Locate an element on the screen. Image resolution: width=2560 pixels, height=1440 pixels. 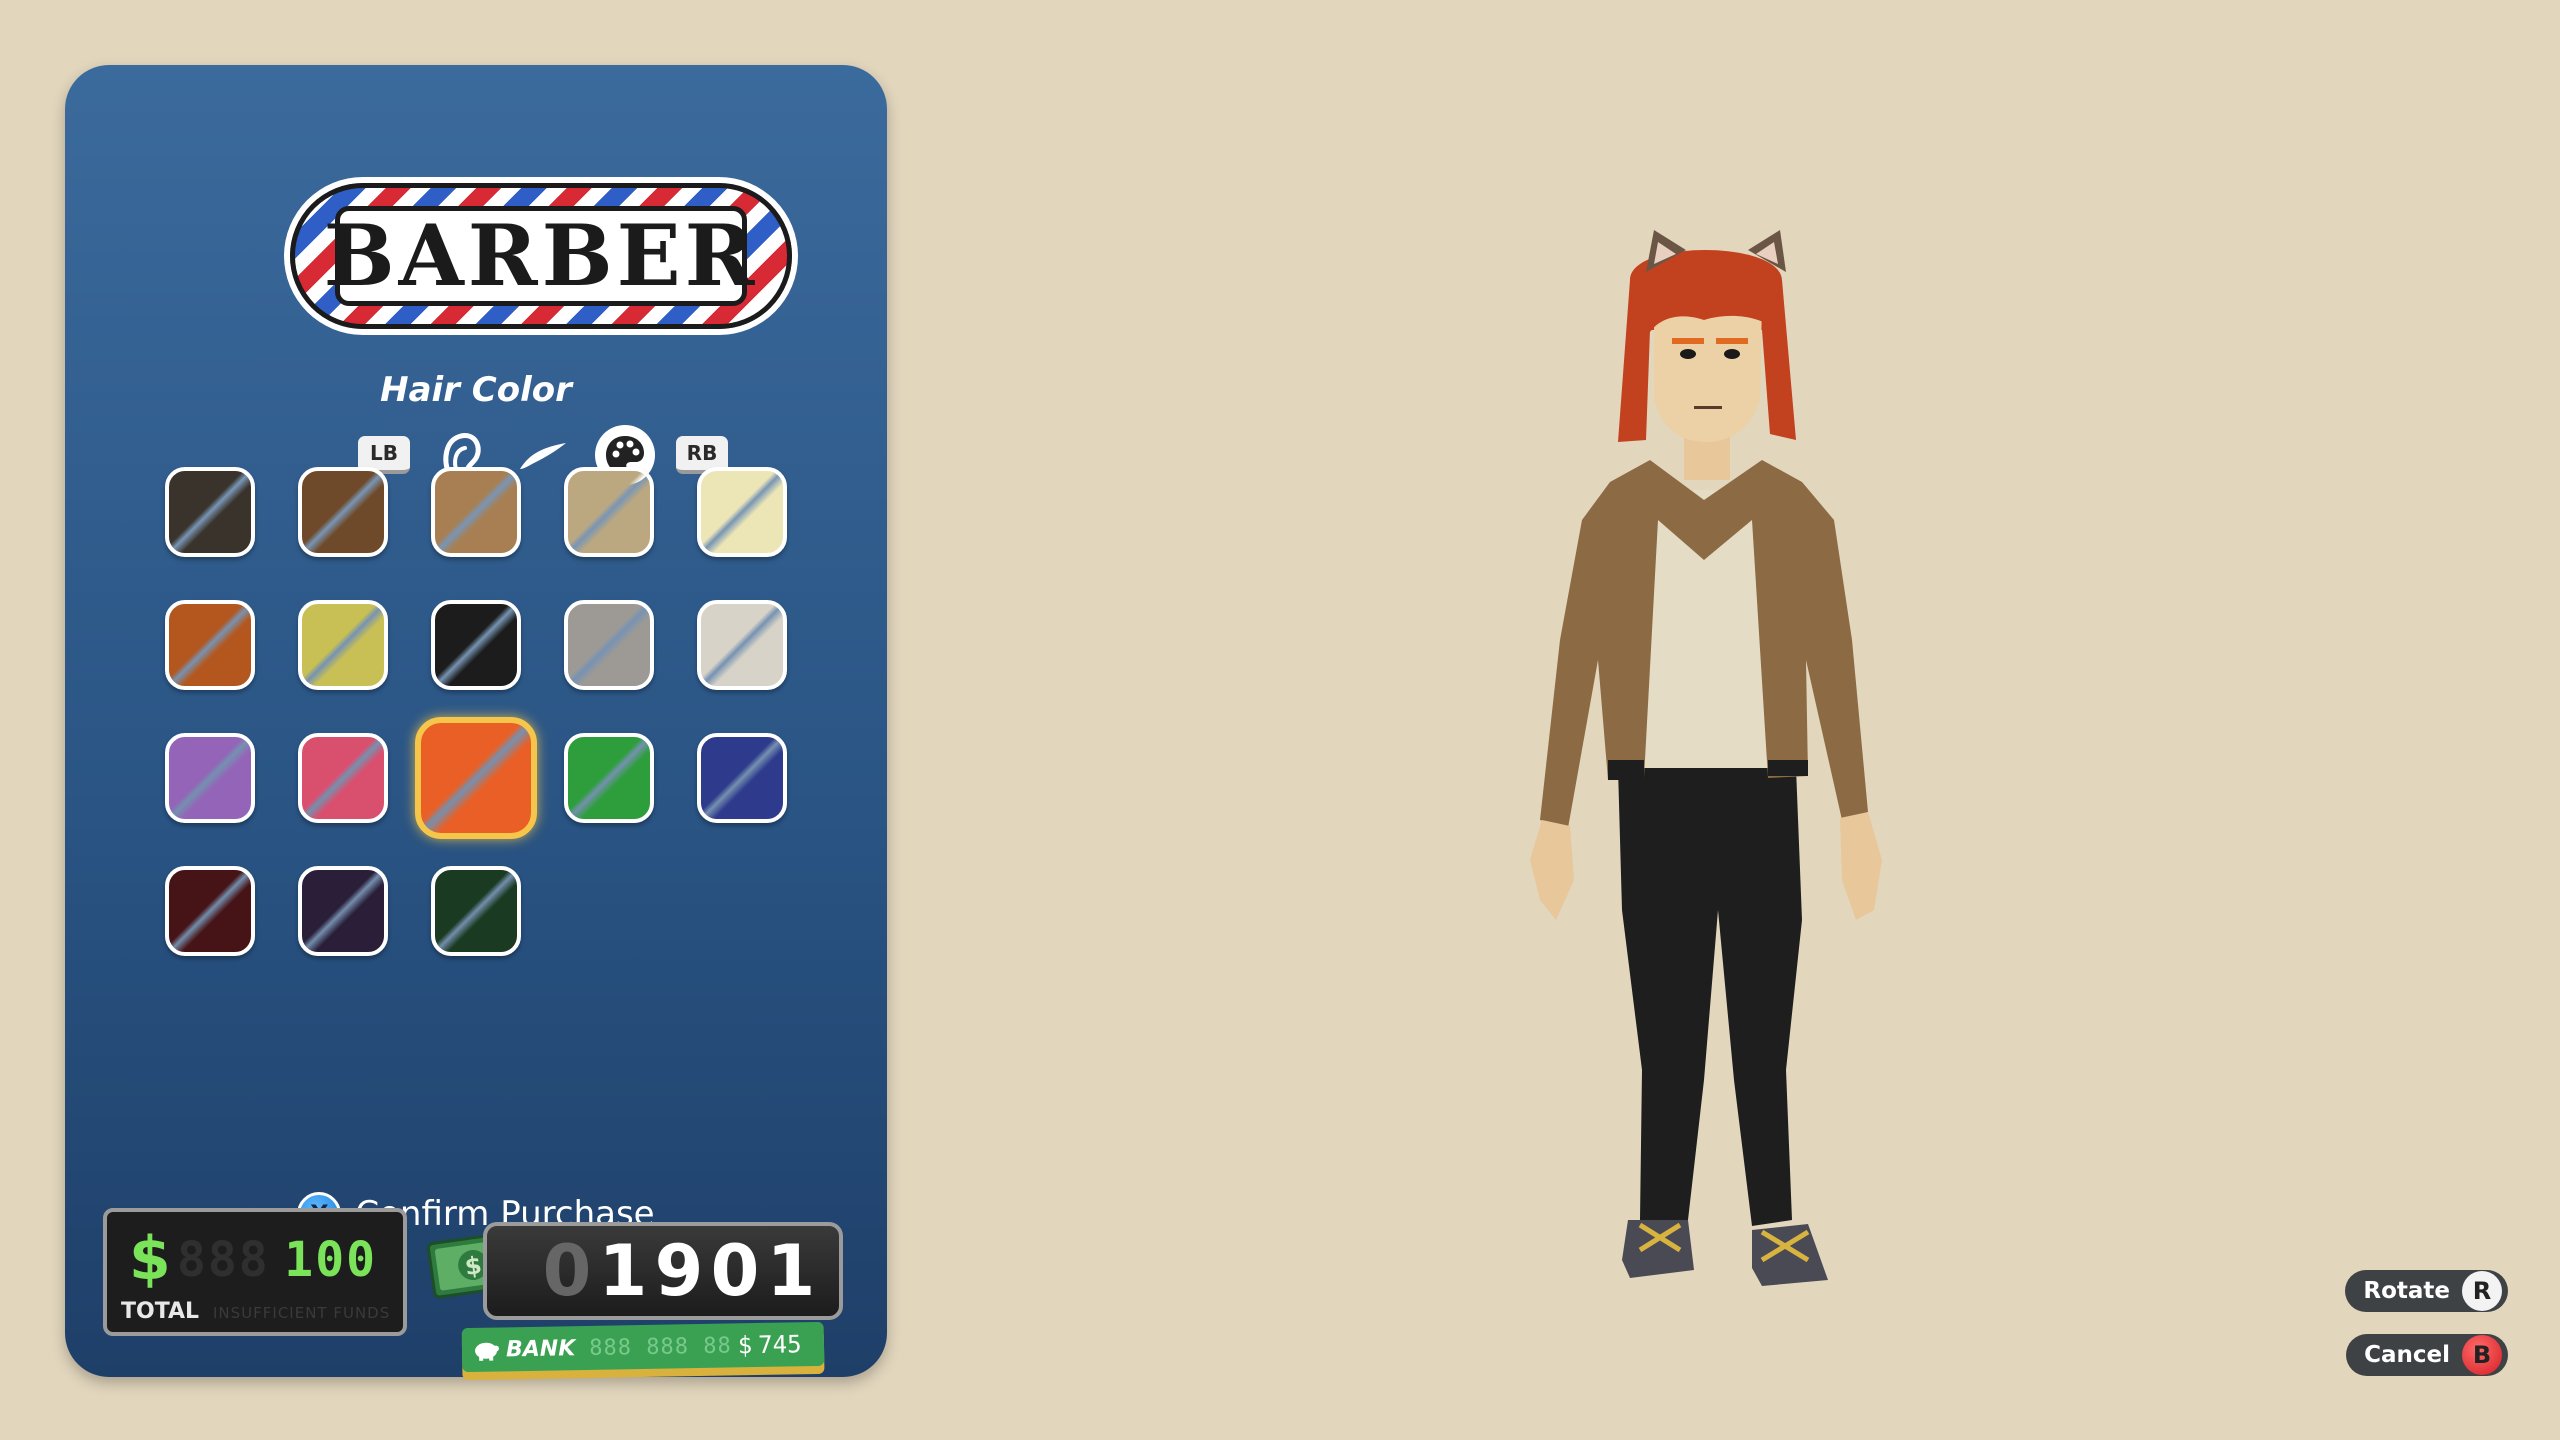
shop-title: BARBER is located at coordinates (541, 255).